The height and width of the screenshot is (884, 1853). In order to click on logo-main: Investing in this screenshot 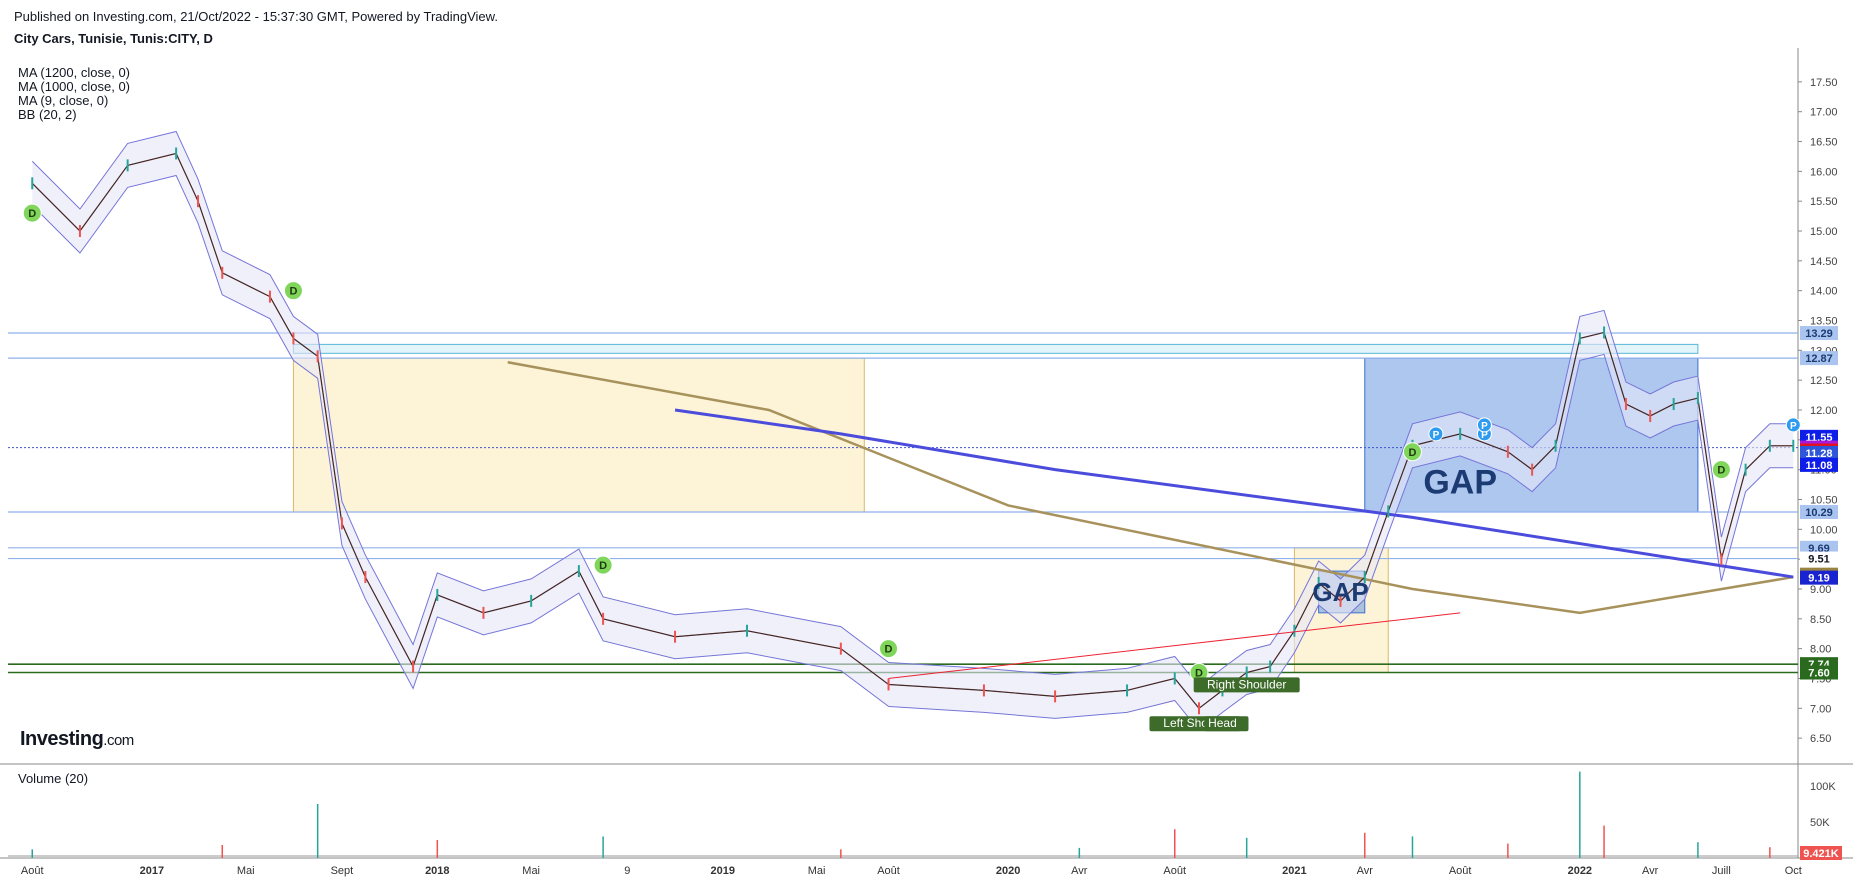, I will do `click(62, 739)`.